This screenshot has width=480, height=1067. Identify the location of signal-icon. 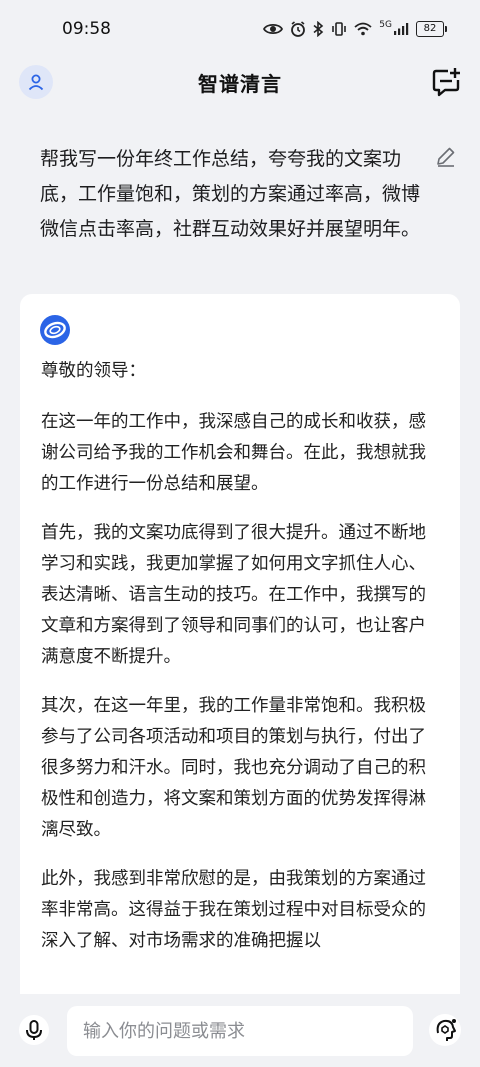
(401, 29).